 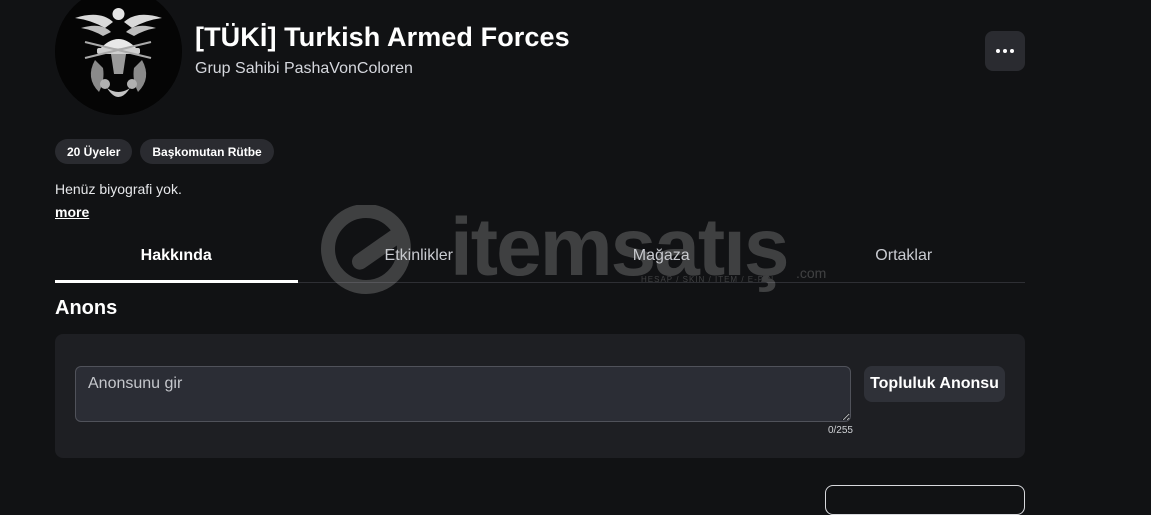 What do you see at coordinates (118, 189) in the screenshot?
I see `group-bio: Henüz biyografi yok.` at bounding box center [118, 189].